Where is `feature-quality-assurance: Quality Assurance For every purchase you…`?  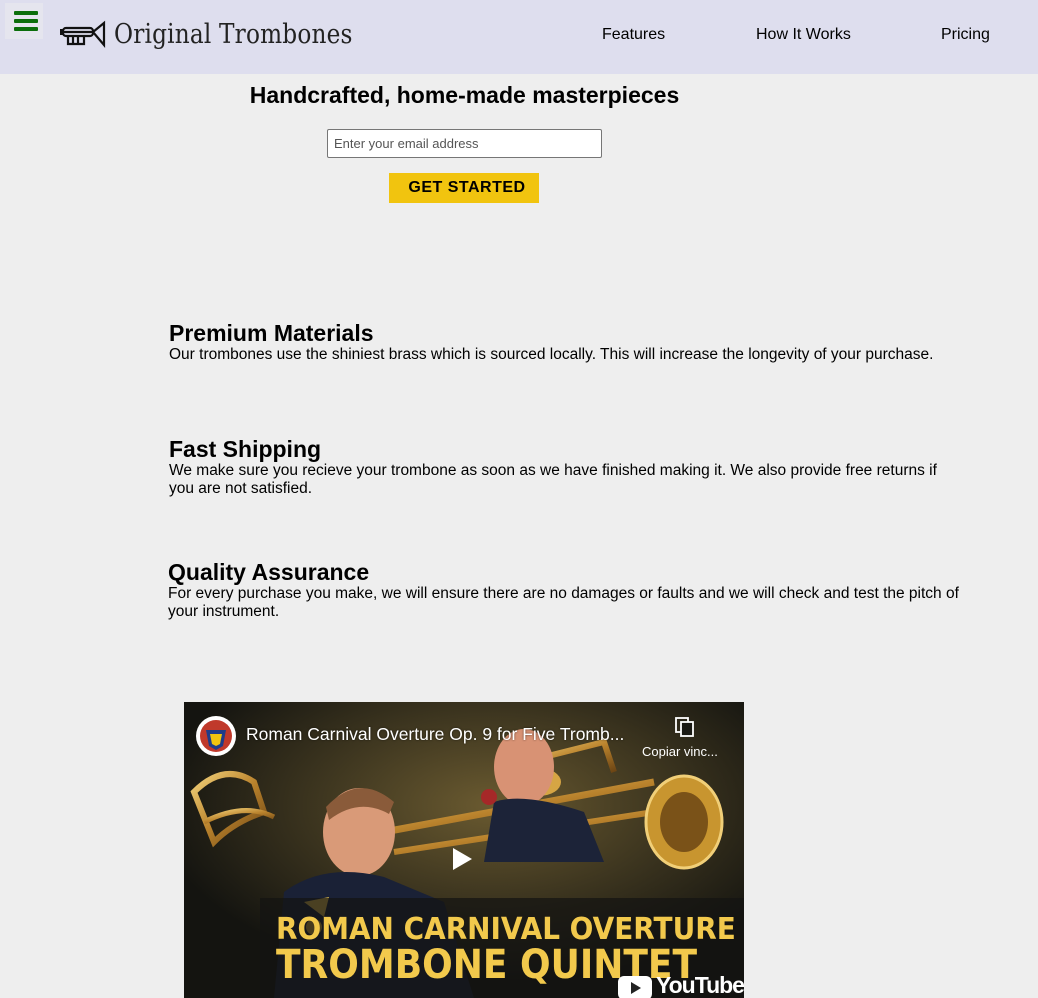 feature-quality-assurance: Quality Assurance For every purchase you… is located at coordinates (568, 590).